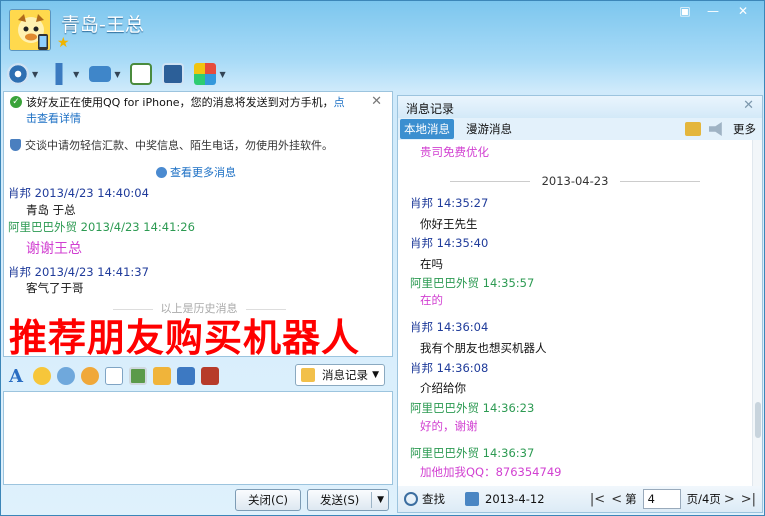  I want to click on record-tools: 更多, so click(720, 129).